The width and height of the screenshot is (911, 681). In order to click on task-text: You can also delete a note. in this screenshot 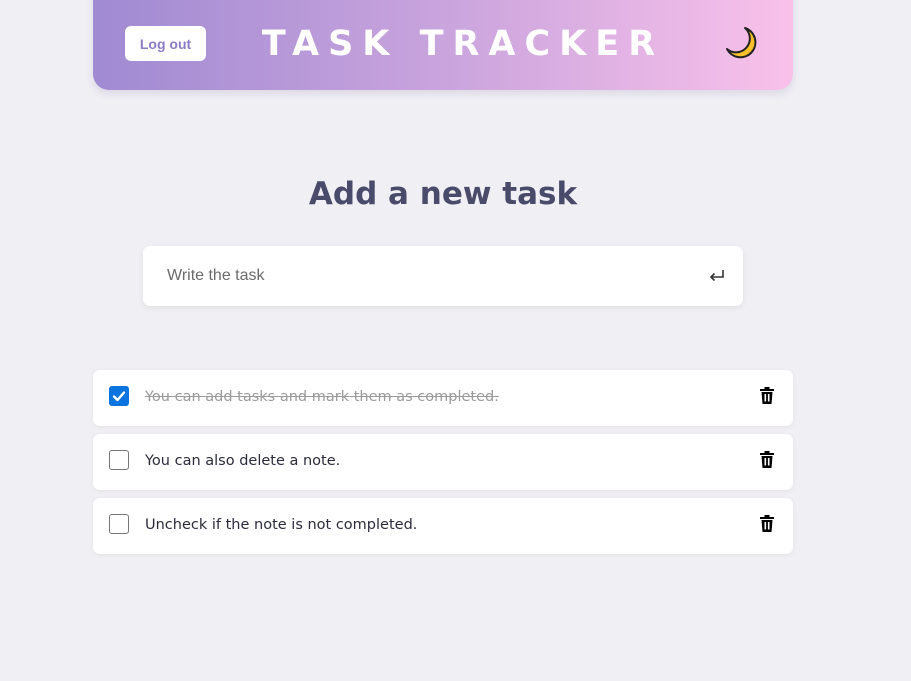, I will do `click(243, 461)`.